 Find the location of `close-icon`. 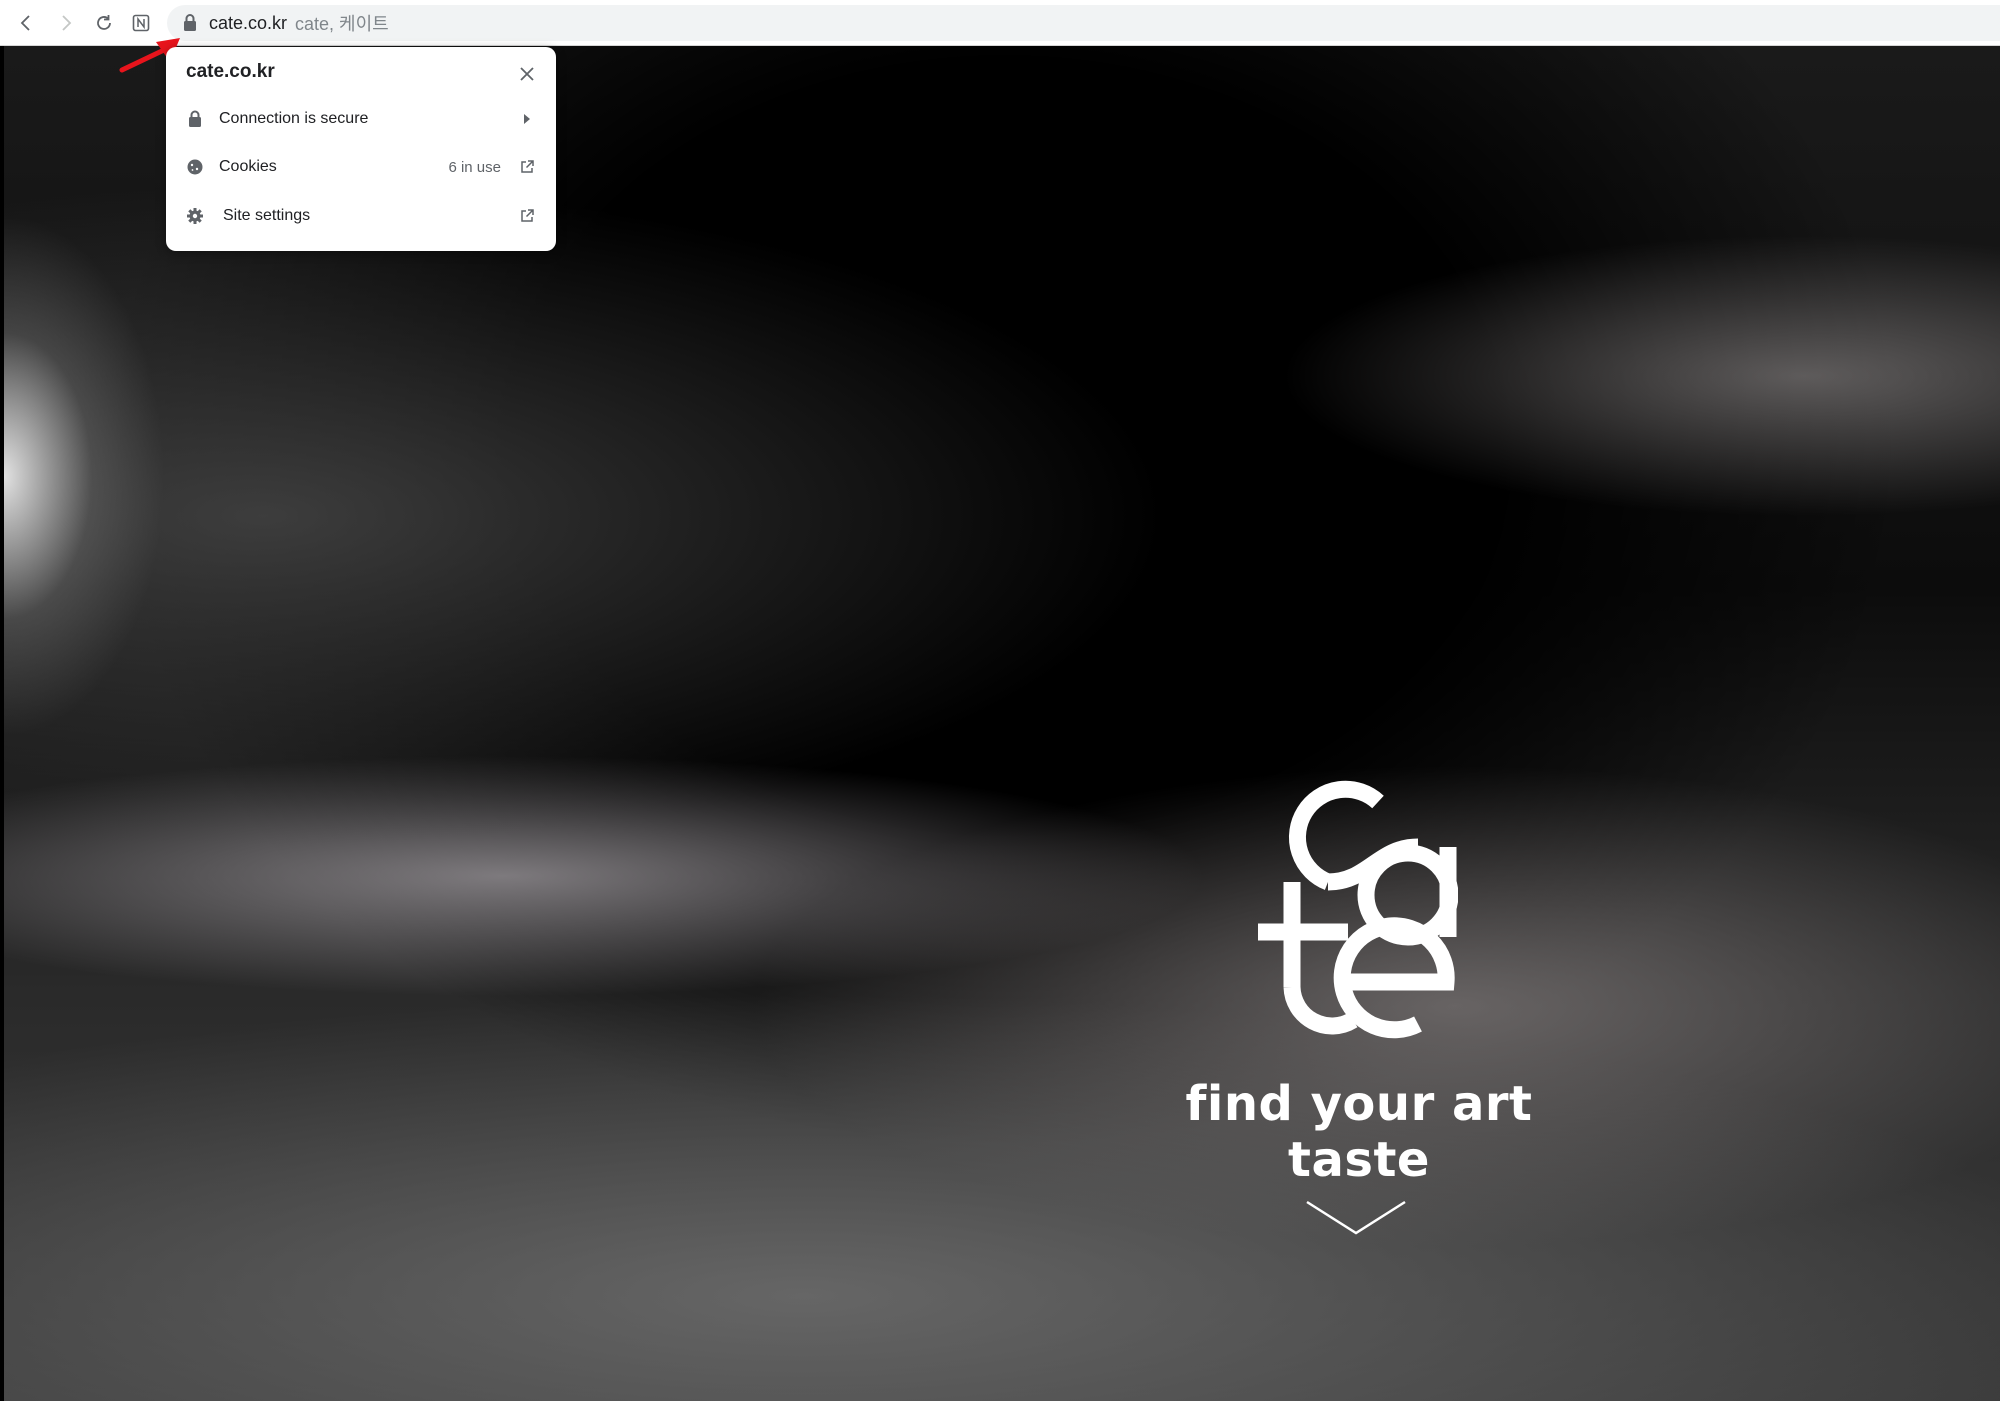

close-icon is located at coordinates (527, 74).